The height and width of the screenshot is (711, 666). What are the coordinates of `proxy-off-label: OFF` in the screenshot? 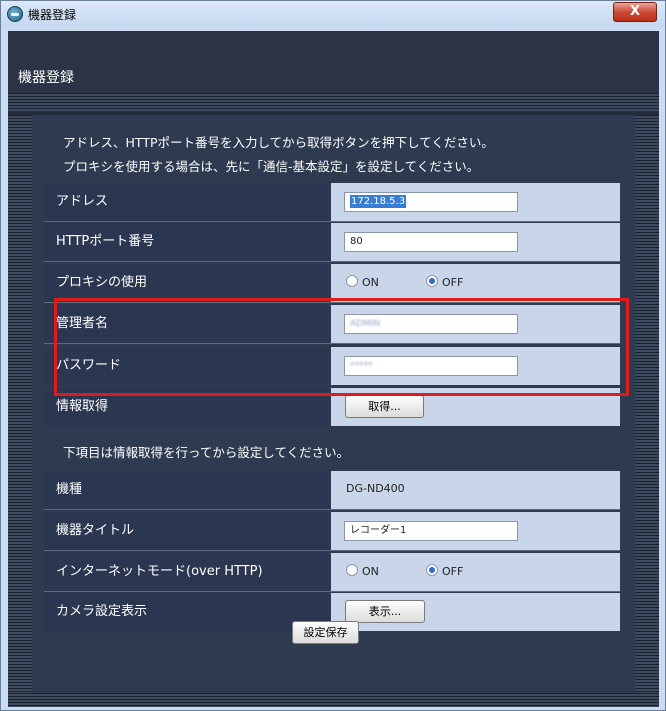 It's located at (453, 282).